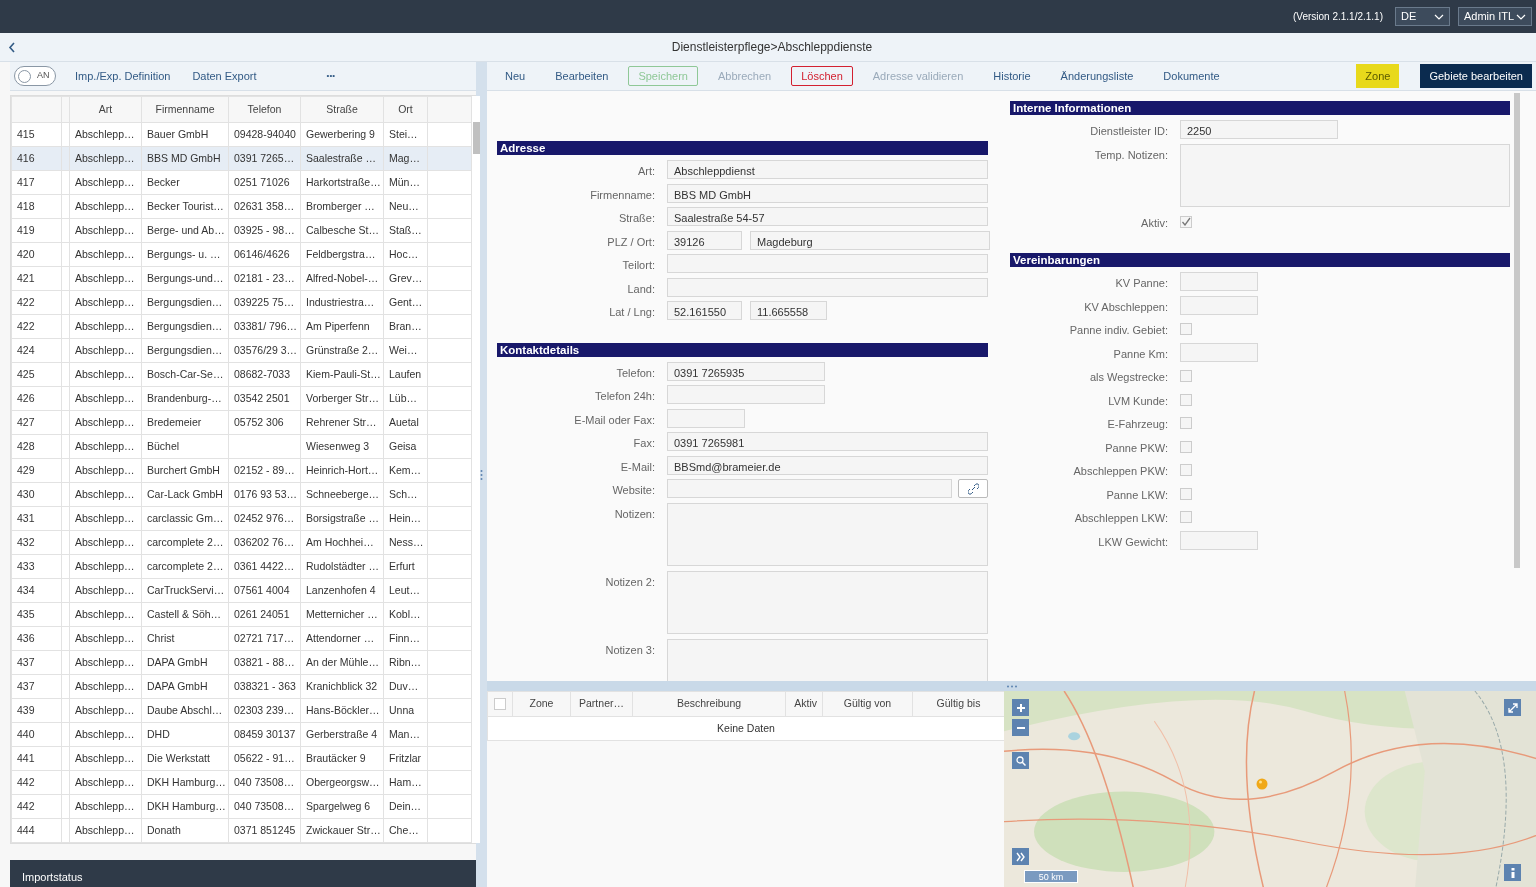 This screenshot has height=887, width=1536. Describe the element at coordinates (958, 704) in the screenshot. I see `column-header: Gültig bis` at that location.